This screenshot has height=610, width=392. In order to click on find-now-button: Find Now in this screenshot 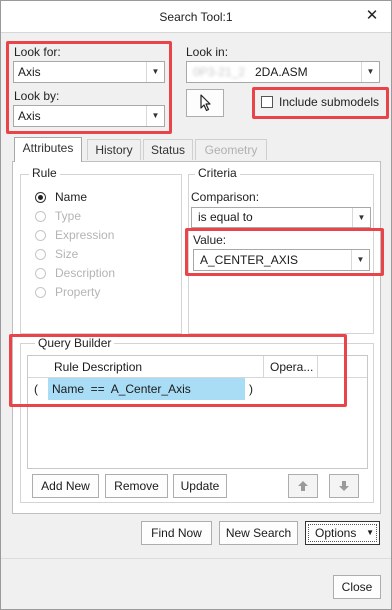, I will do `click(176, 533)`.